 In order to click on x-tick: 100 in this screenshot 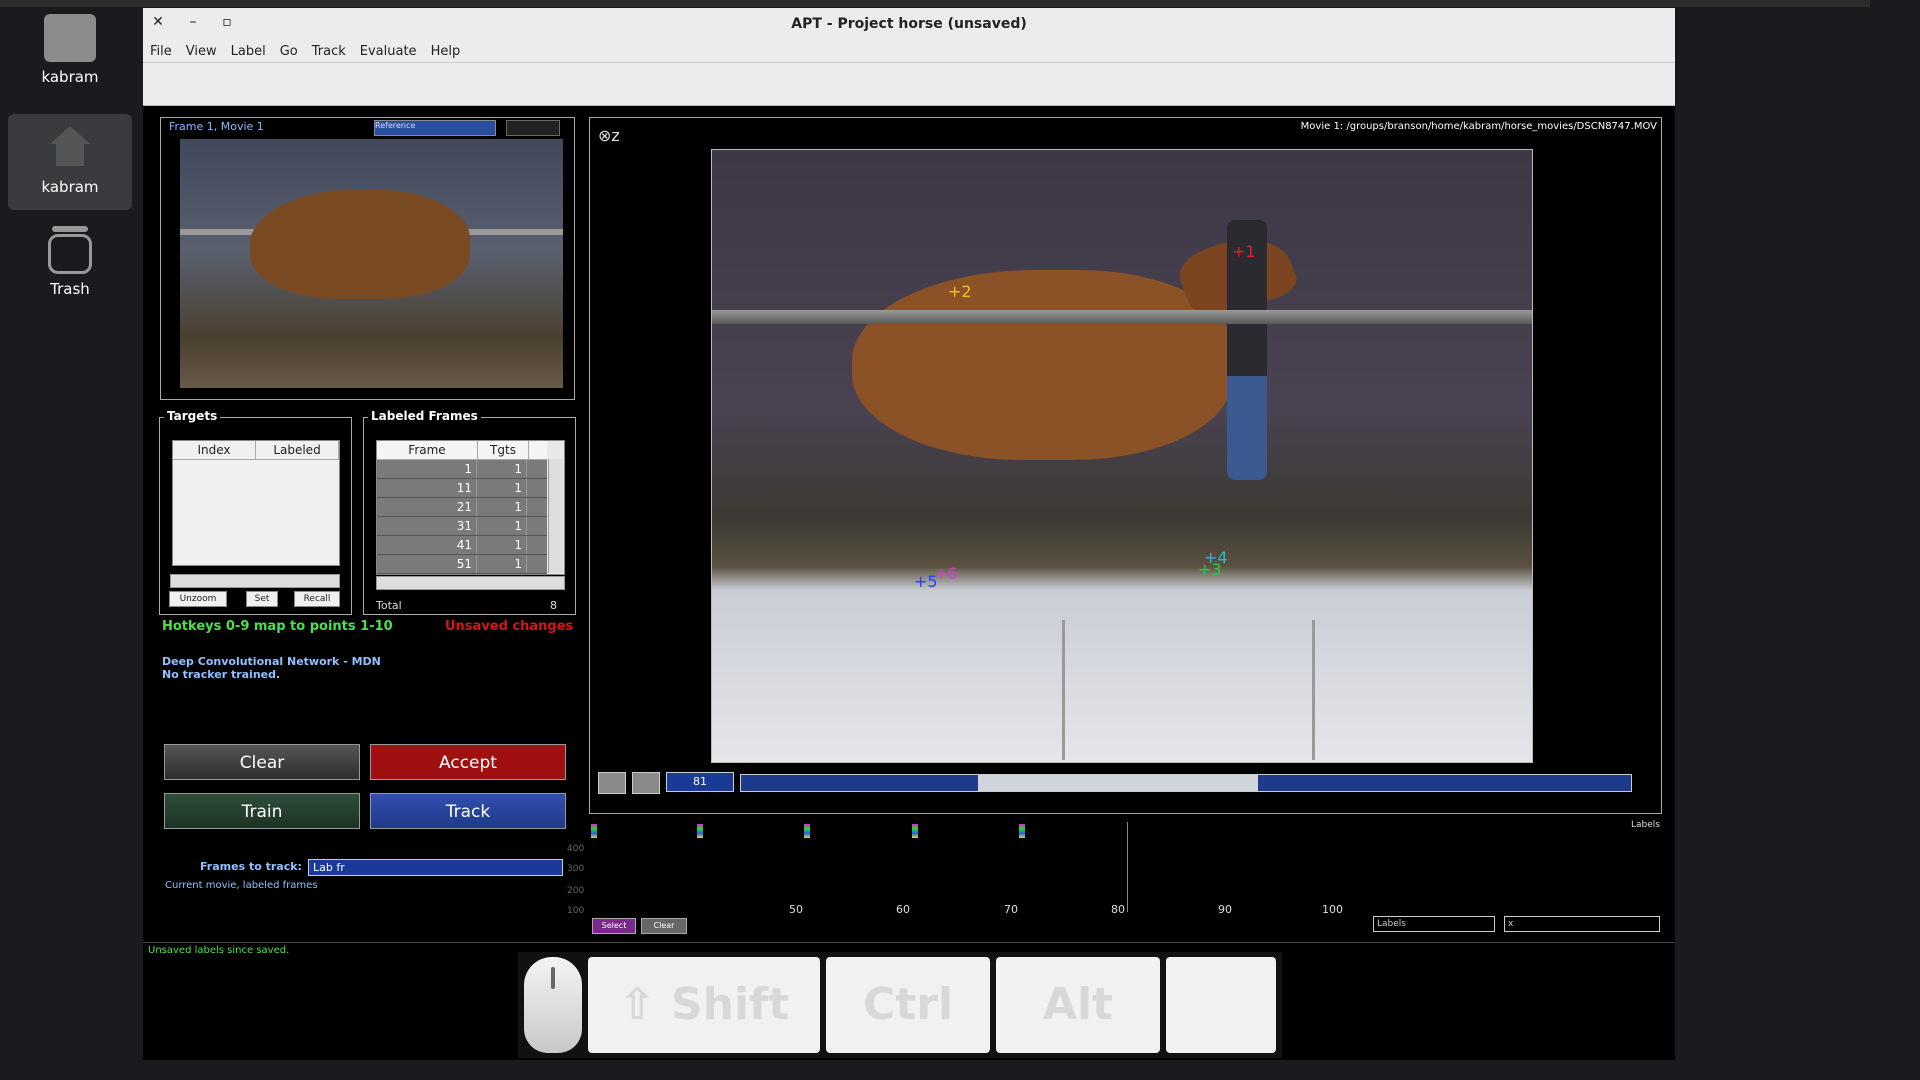, I will do `click(1332, 909)`.